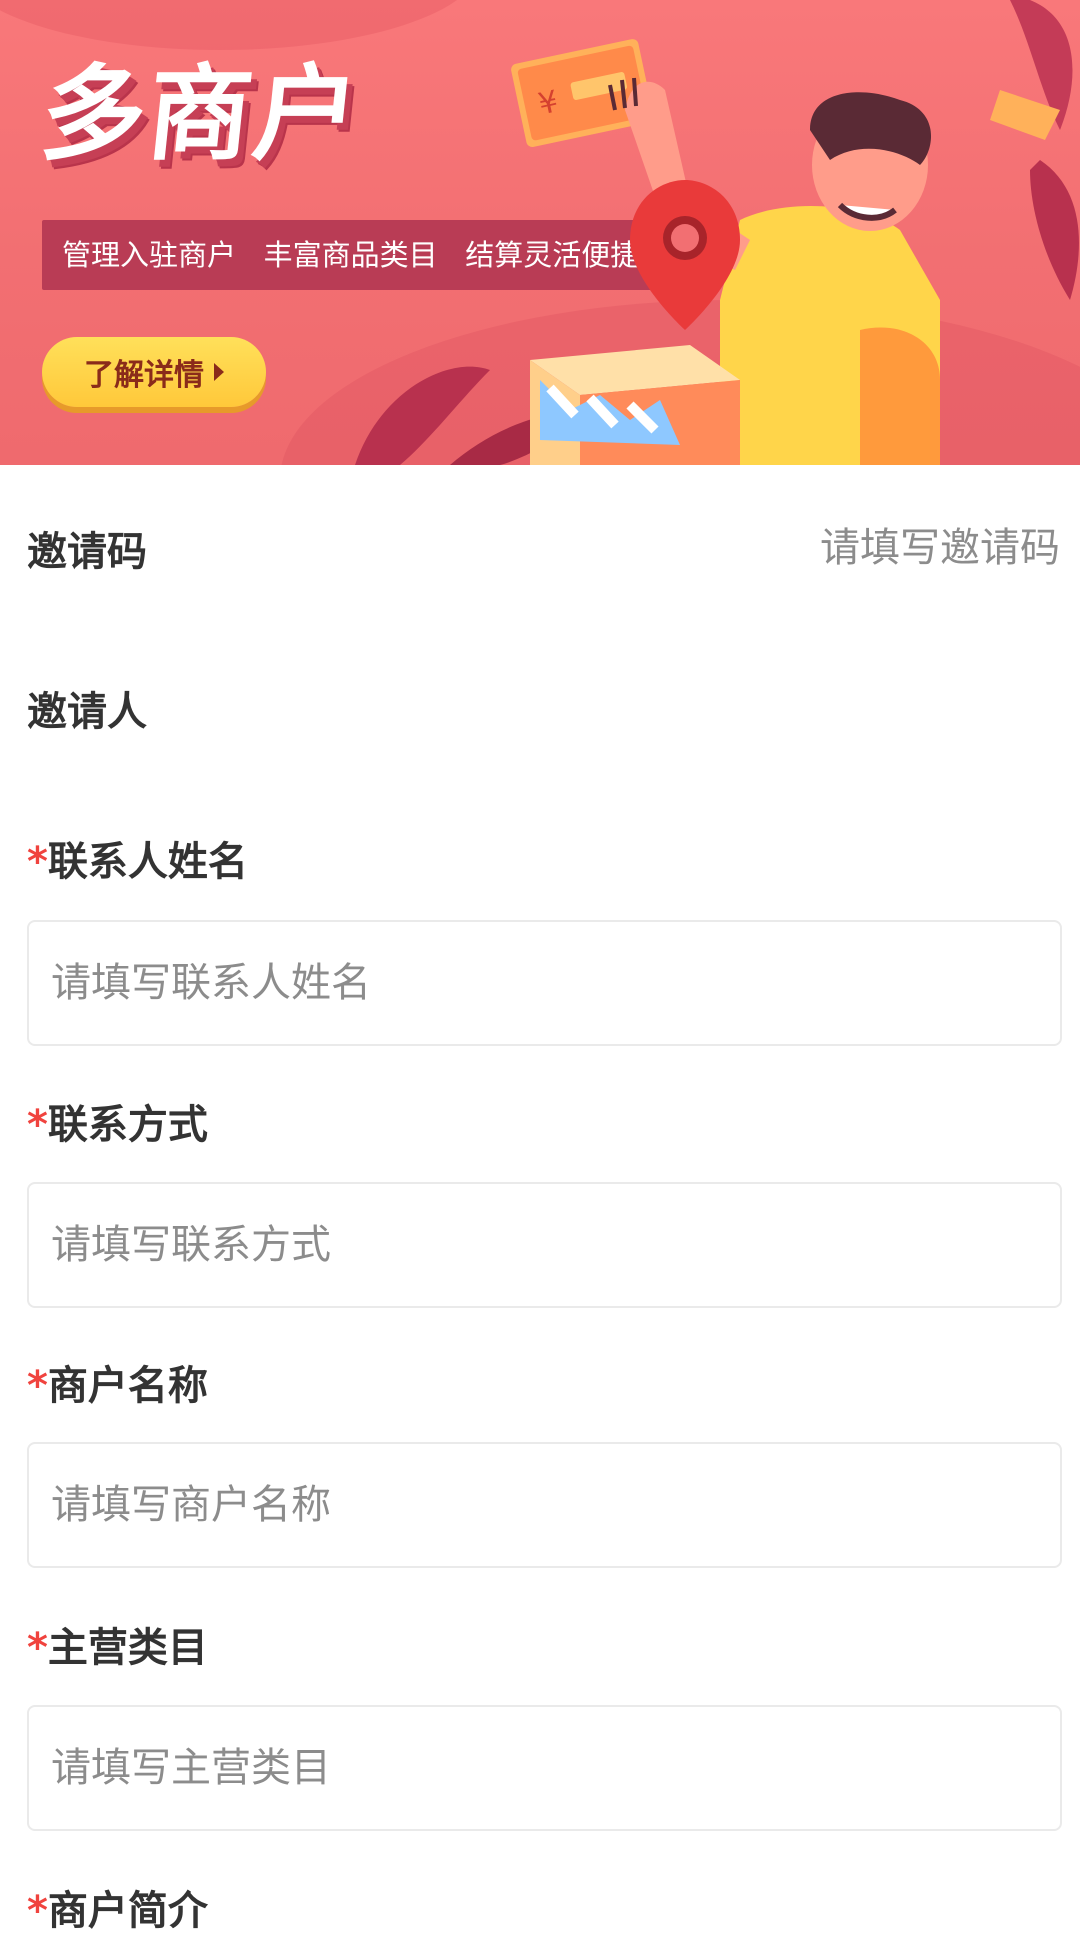 Image resolution: width=1080 pixels, height=1939 pixels. What do you see at coordinates (127, 1648) in the screenshot?
I see `main-category-label-text: 主营类目` at bounding box center [127, 1648].